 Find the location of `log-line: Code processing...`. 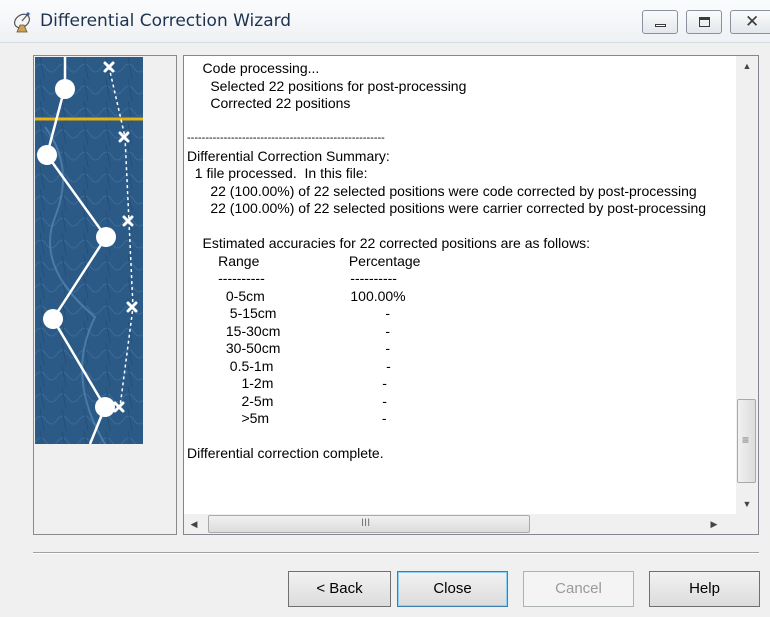

log-line: Code processing... is located at coordinates (253, 68).